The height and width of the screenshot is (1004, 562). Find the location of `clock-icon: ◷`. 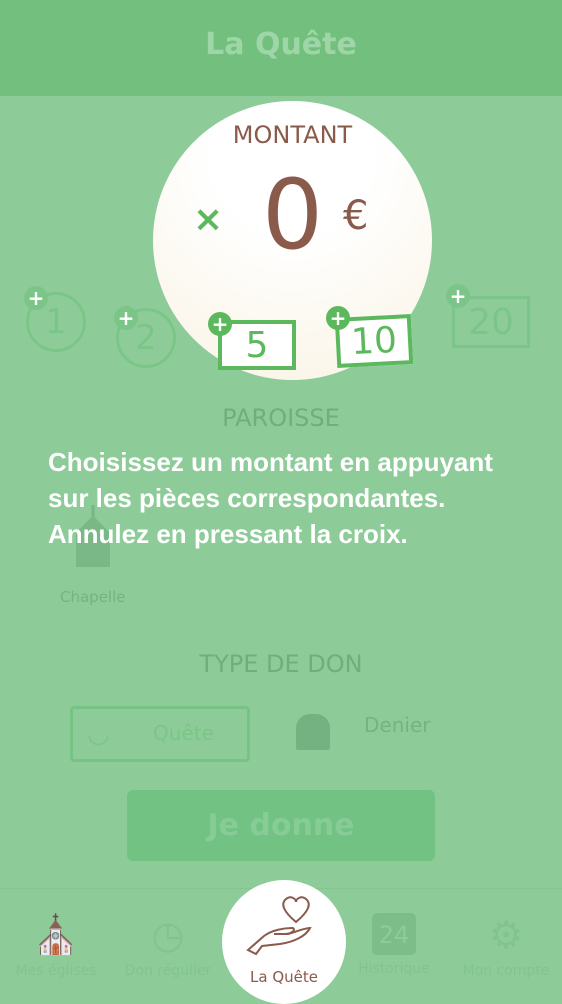

clock-icon: ◷ is located at coordinates (168, 935).